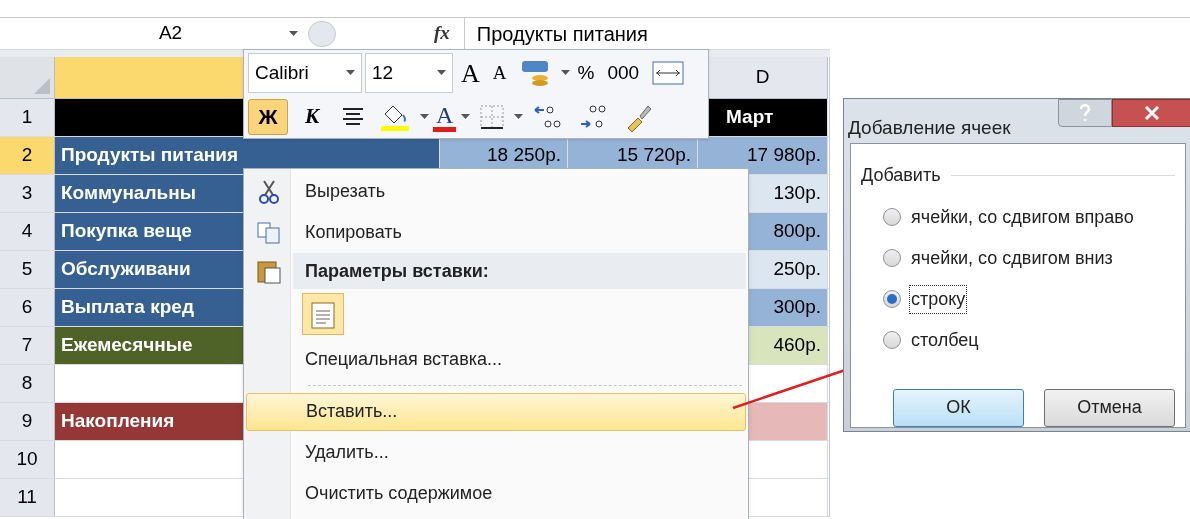 This screenshot has height=519, width=1190. I want to click on dialog-title: Добавление ячеек, so click(929, 128).